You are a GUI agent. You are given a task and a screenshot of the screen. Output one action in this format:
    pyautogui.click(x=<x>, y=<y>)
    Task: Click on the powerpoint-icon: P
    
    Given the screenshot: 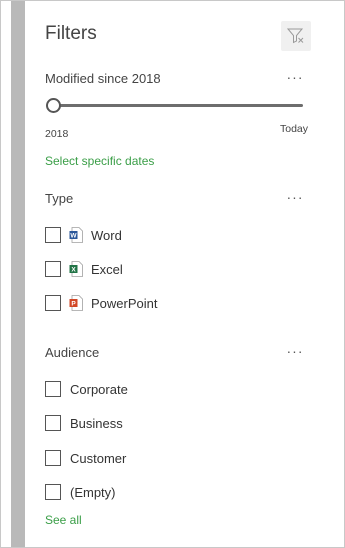 What is the action you would take?
    pyautogui.click(x=76, y=303)
    